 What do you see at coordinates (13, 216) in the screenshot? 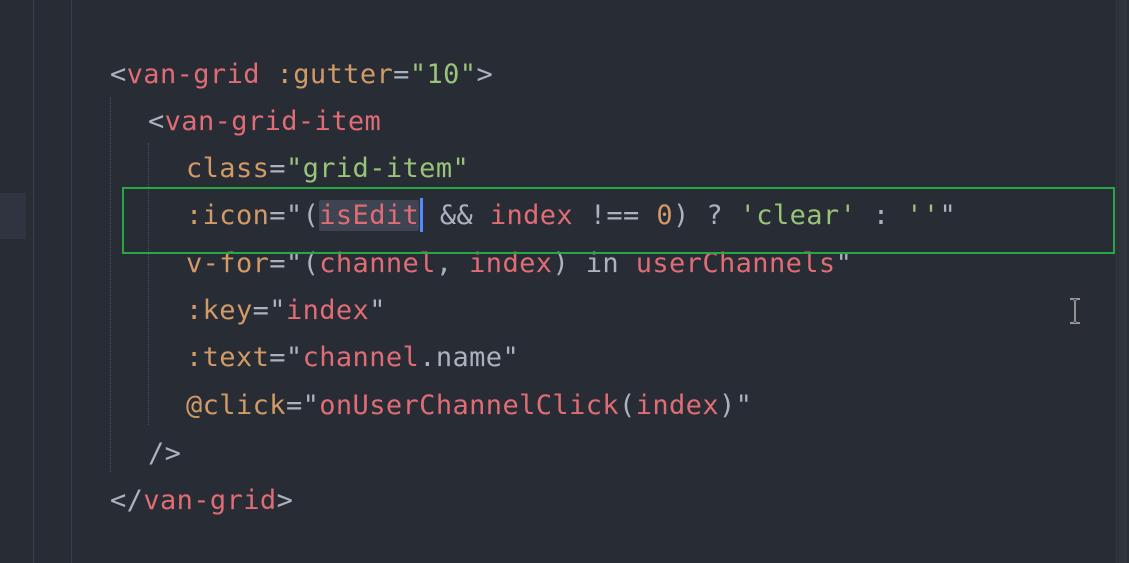
I see `current-line-gutter-marker` at bounding box center [13, 216].